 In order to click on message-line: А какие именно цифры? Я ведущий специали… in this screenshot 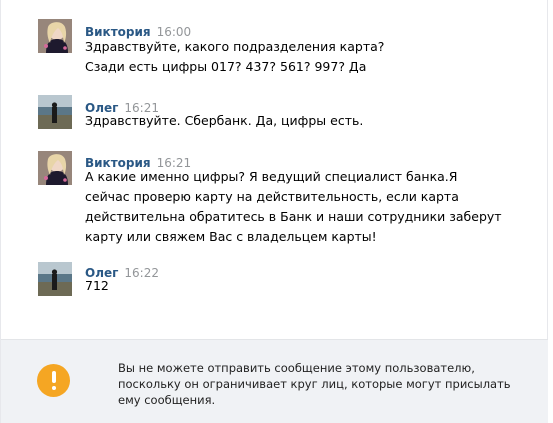, I will do `click(271, 176)`.